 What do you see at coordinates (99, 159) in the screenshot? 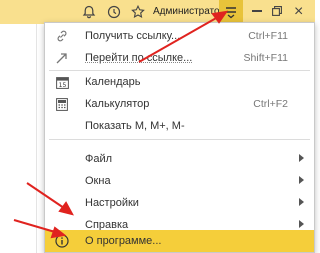
I see `menu-item-label: Файл` at bounding box center [99, 159].